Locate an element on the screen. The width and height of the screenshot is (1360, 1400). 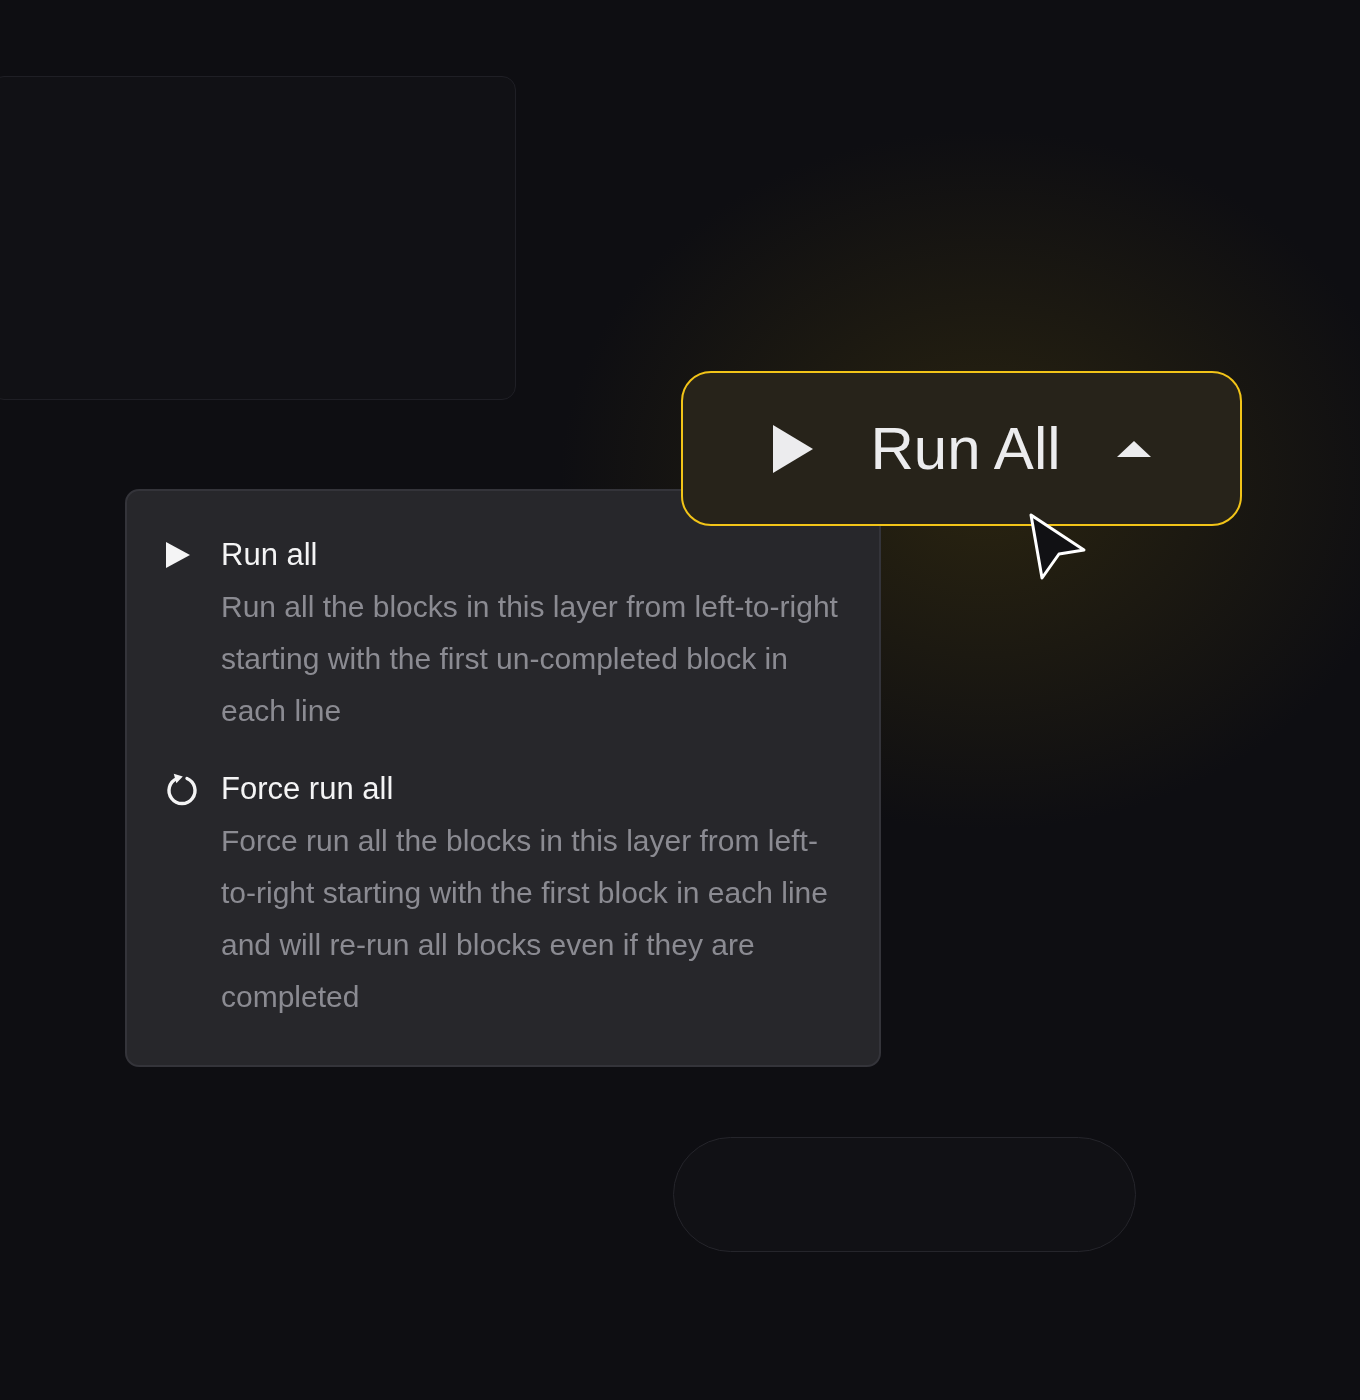
menu-item: Force run all Force run all the blocks in this layer from left-to-right starting with the first block in each line and will re-run all blocks even if they are completed is located at coordinates (507, 893).